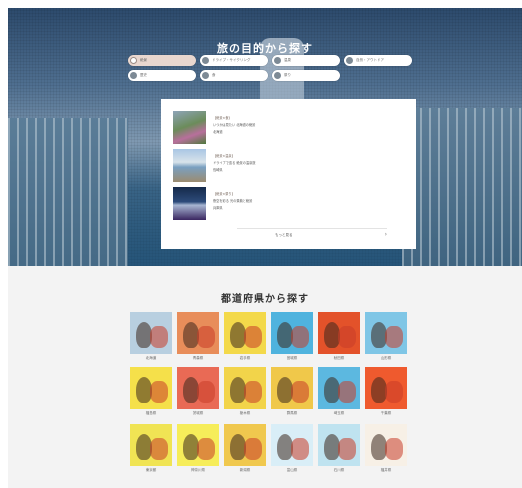  Describe the element at coordinates (218, 170) in the screenshot. I see `result-location: 長崎県` at that location.